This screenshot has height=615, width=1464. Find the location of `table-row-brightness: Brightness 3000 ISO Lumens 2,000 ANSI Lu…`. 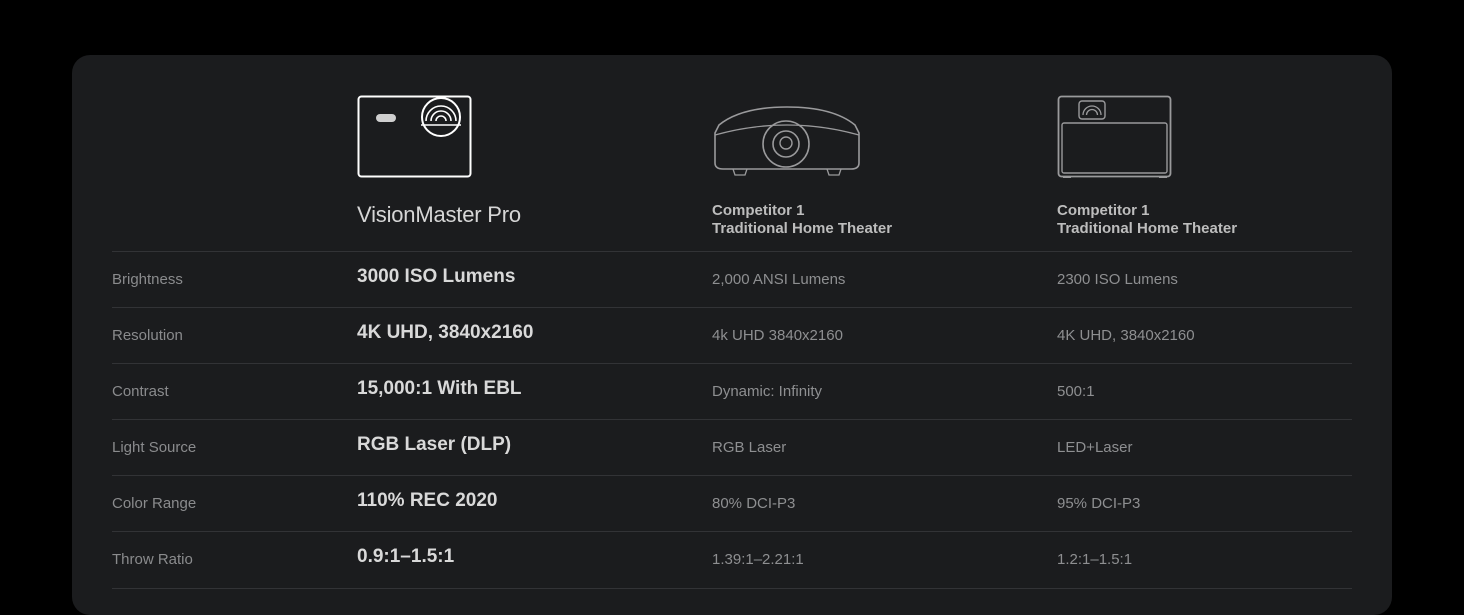

table-row-brightness: Brightness 3000 ISO Lumens 2,000 ANSI Lu… is located at coordinates (732, 279).